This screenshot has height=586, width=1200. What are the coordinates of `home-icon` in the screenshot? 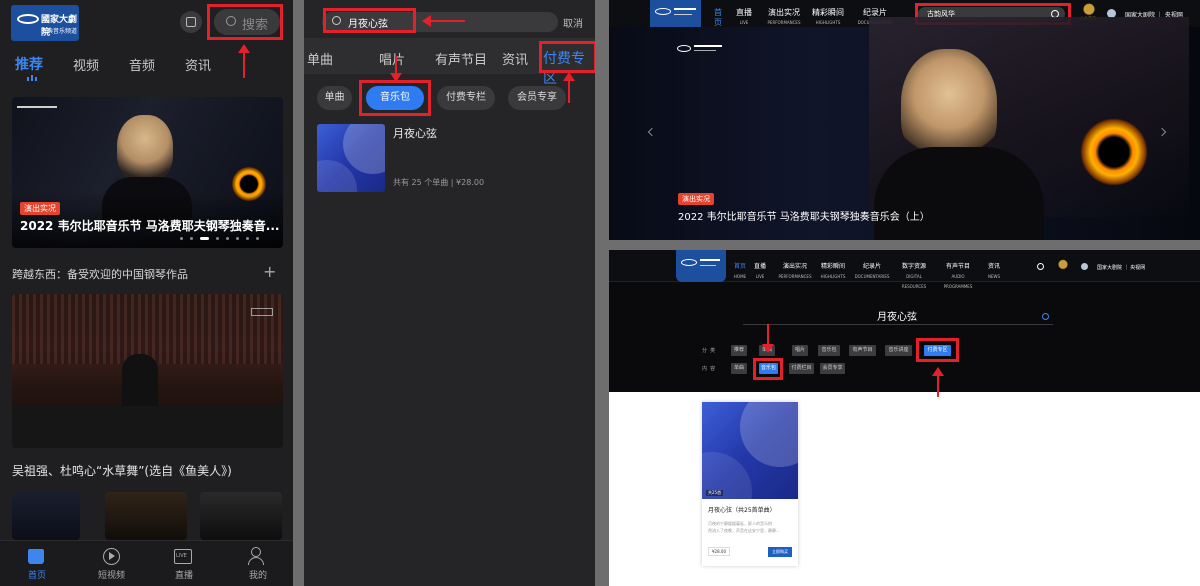 It's located at (36, 556).